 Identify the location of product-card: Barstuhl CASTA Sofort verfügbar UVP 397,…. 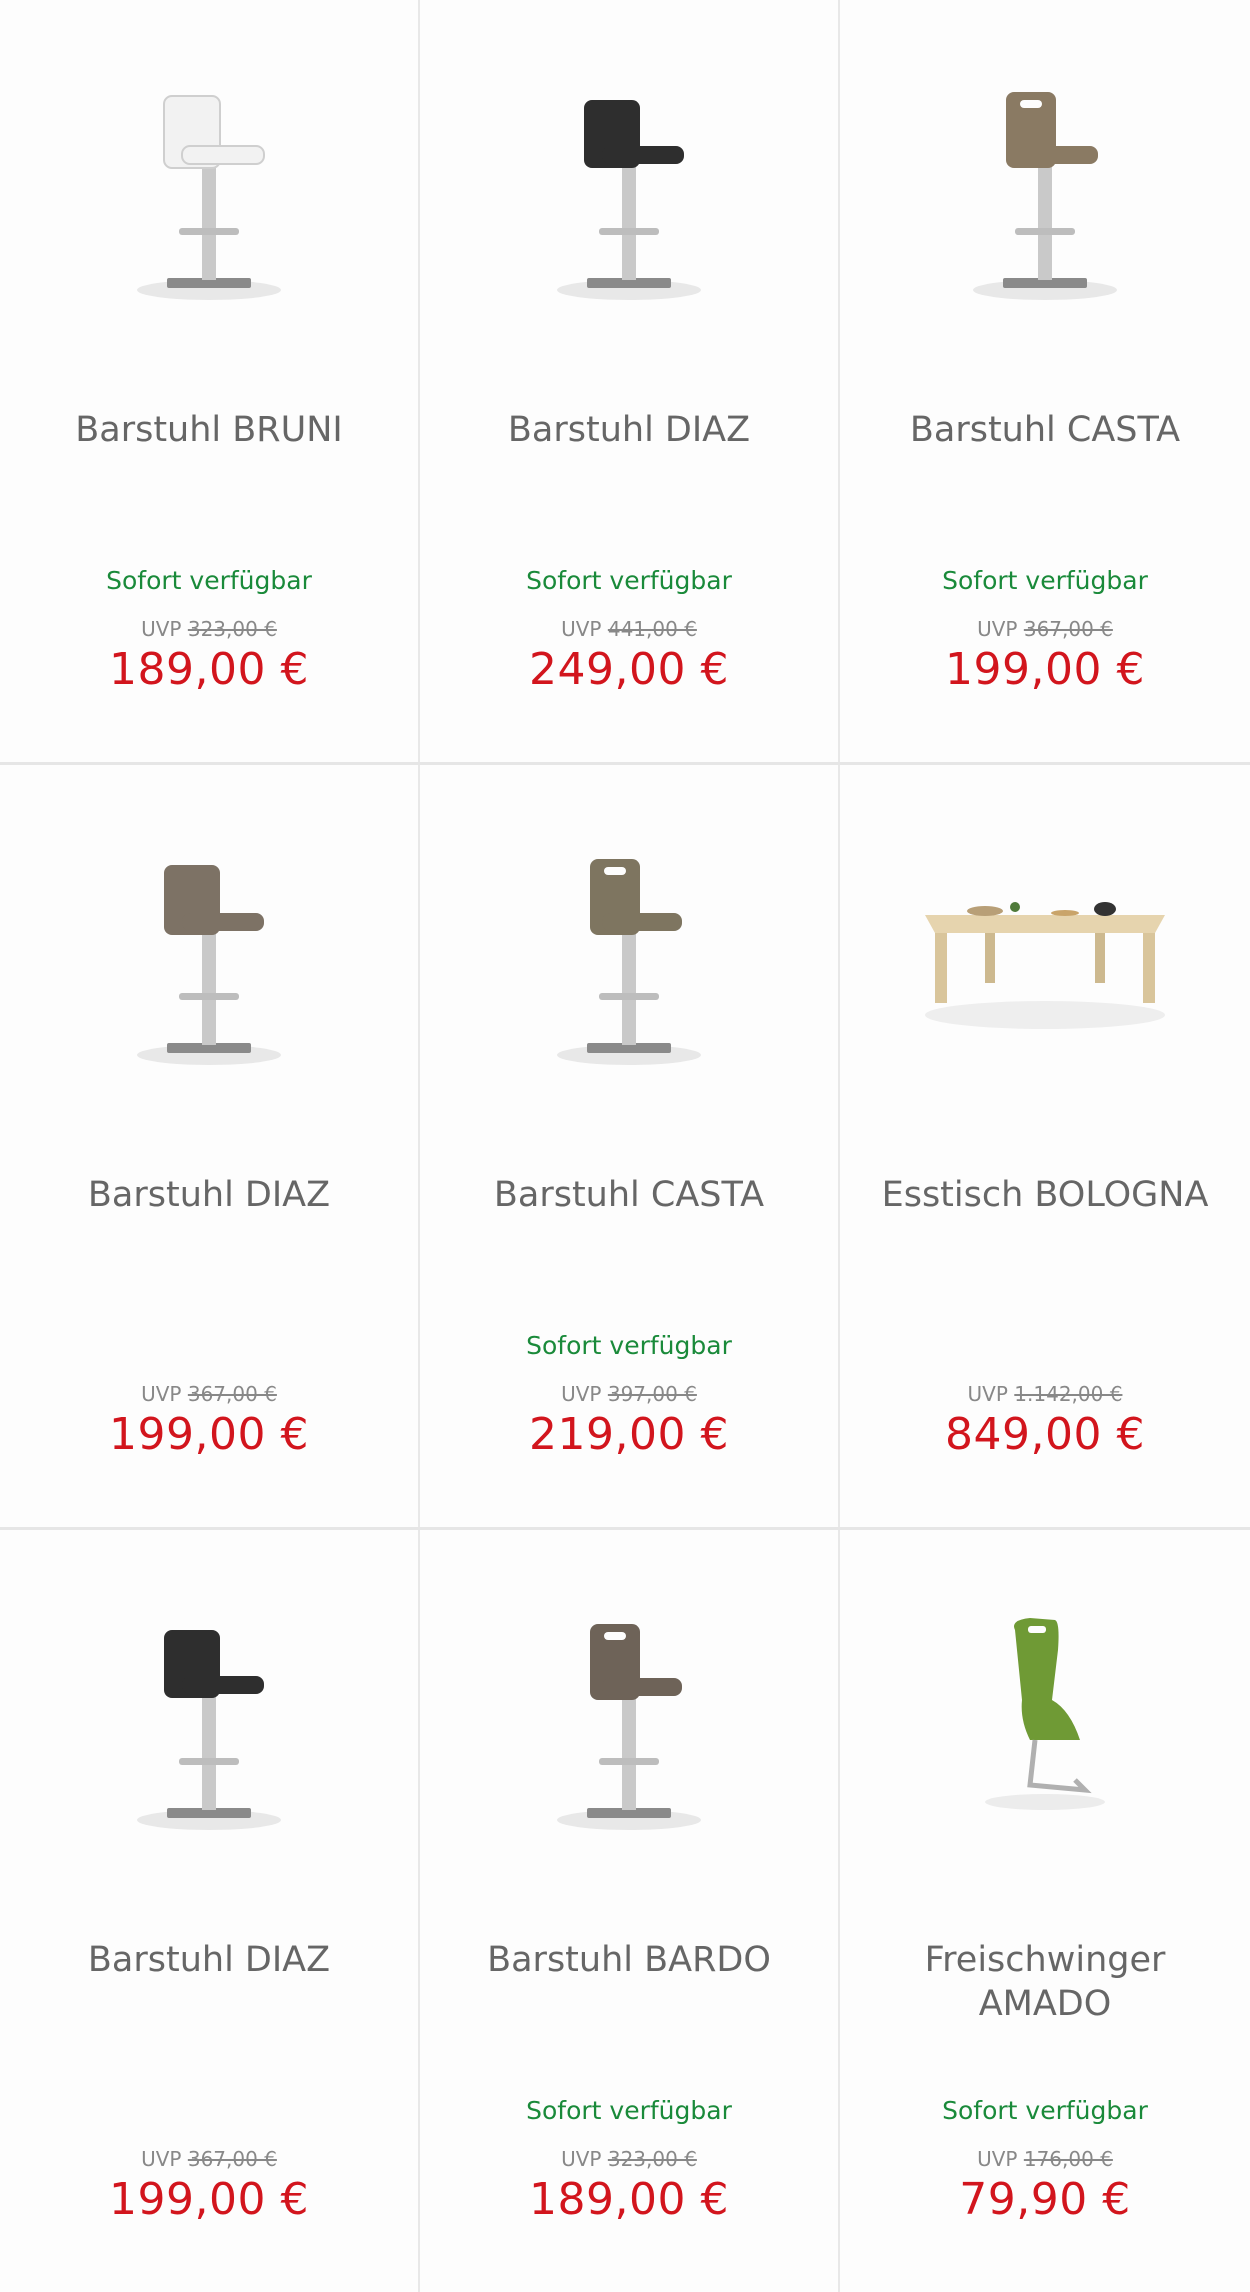
(629, 1146).